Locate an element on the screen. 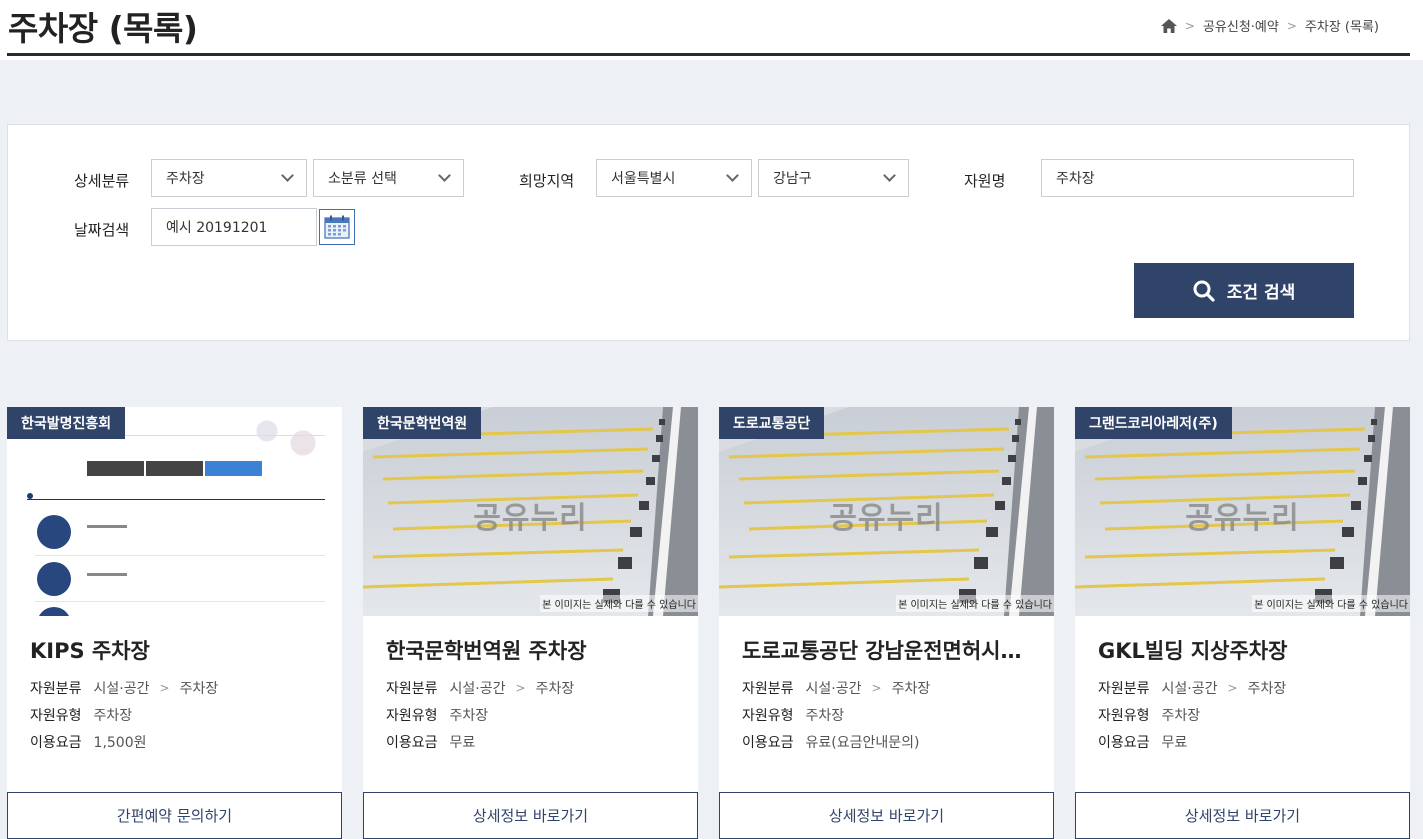 Image resolution: width=1423 pixels, height=839 pixels. provider-badge: 그랜드코리아레저(주) is located at coordinates (1153, 423).